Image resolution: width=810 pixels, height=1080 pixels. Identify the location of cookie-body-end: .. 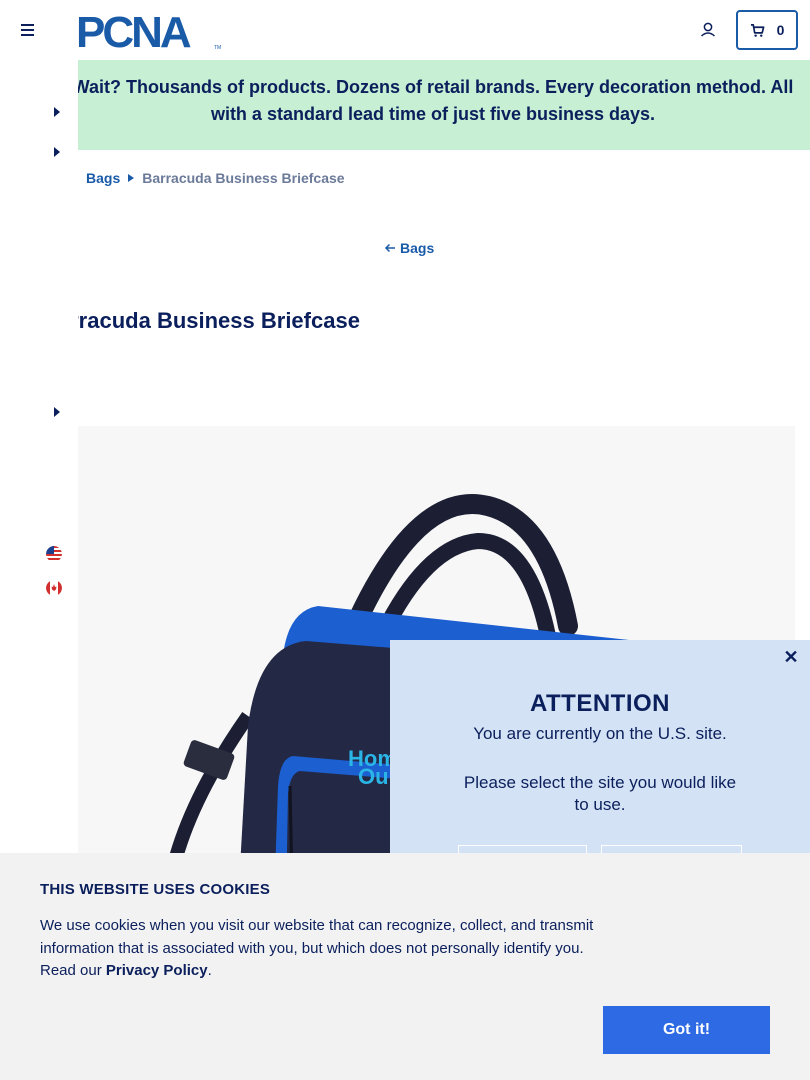
(209, 970).